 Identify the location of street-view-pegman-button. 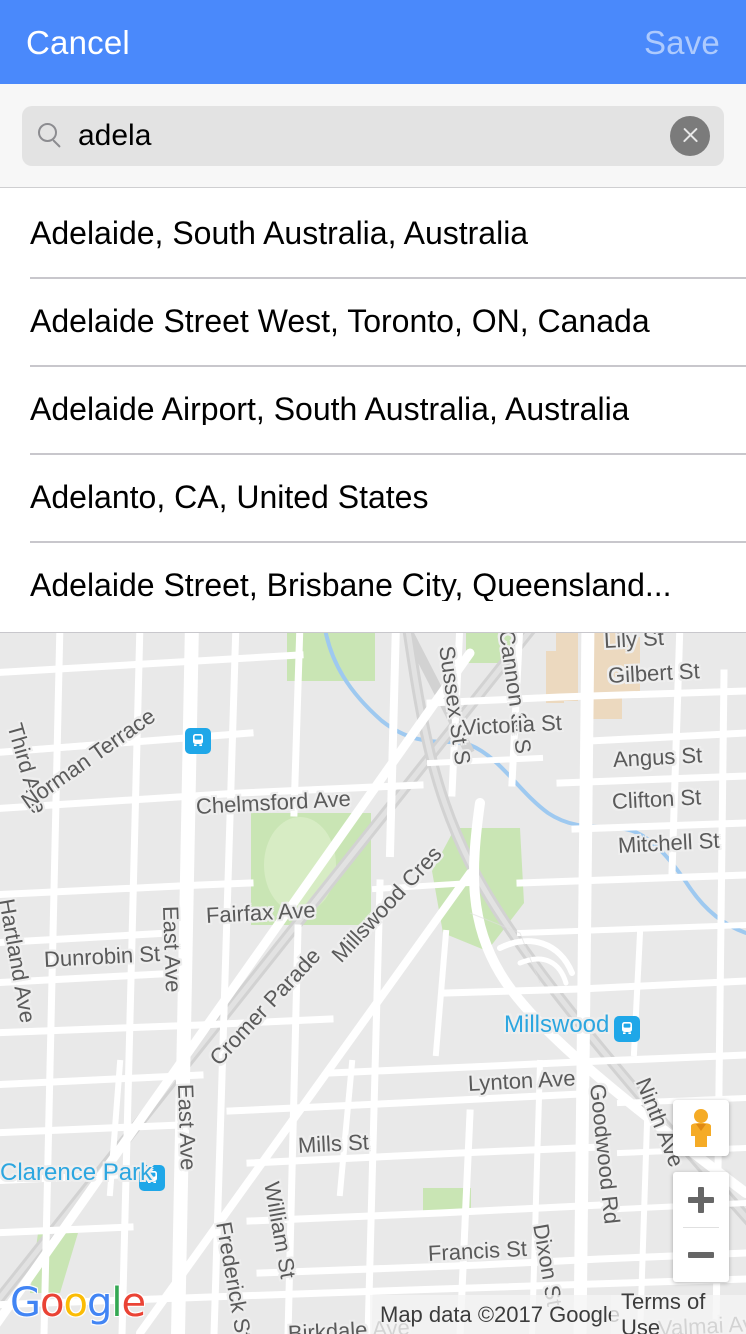
(701, 1128).